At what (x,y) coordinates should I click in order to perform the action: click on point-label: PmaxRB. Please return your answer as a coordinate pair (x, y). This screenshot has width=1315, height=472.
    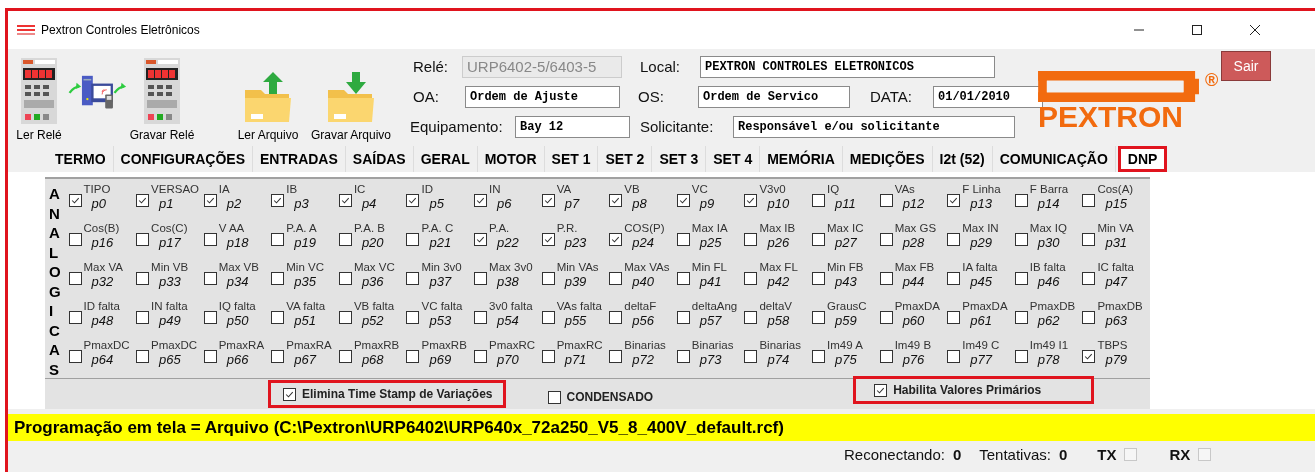
    Looking at the image, I should click on (444, 345).